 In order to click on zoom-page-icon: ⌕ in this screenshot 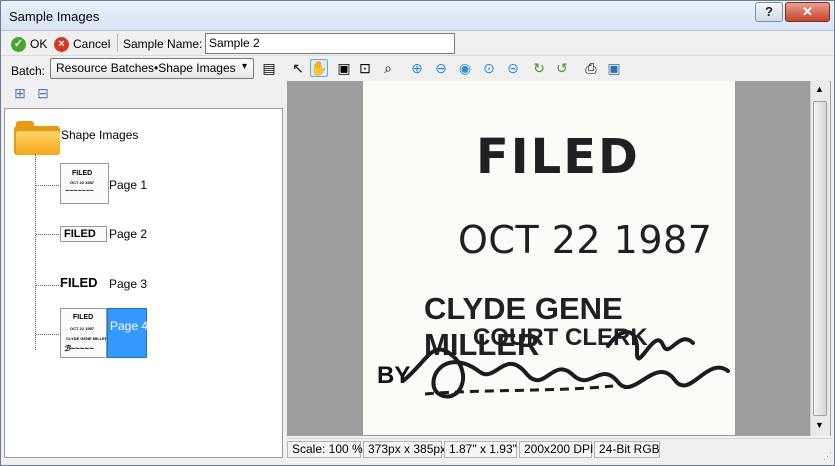, I will do `click(388, 68)`.